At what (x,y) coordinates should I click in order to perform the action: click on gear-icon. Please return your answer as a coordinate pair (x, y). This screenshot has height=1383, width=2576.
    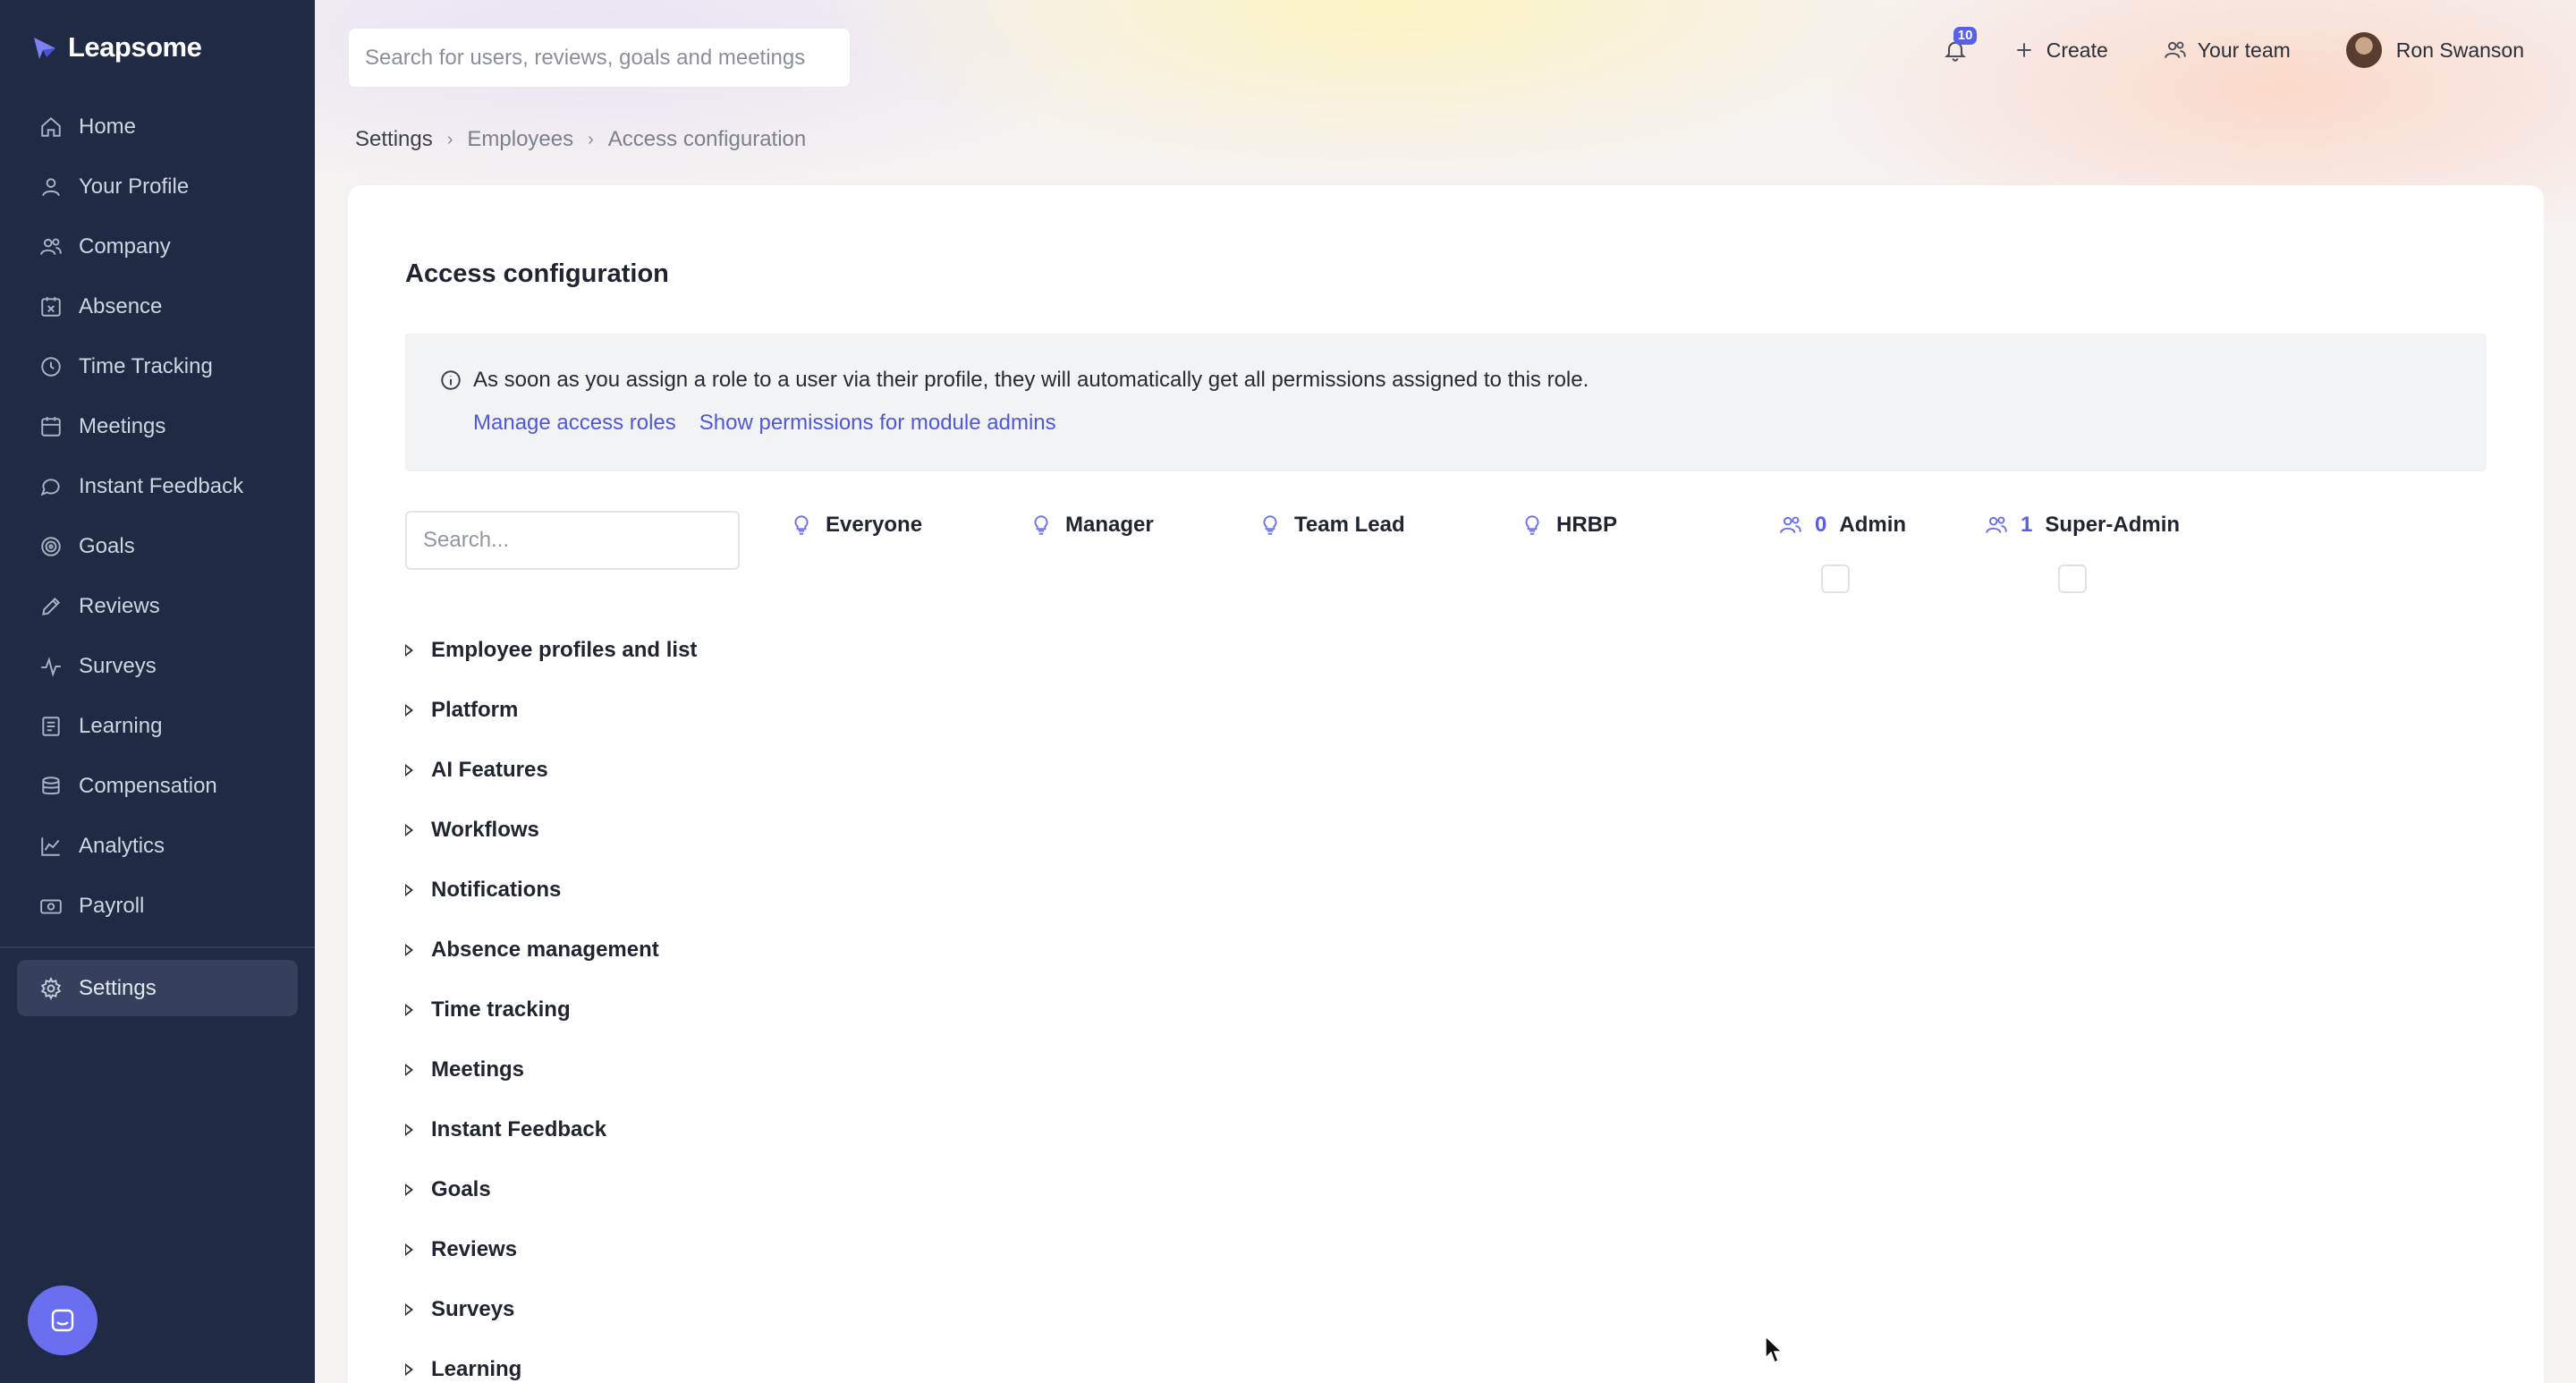
    Looking at the image, I should click on (51, 988).